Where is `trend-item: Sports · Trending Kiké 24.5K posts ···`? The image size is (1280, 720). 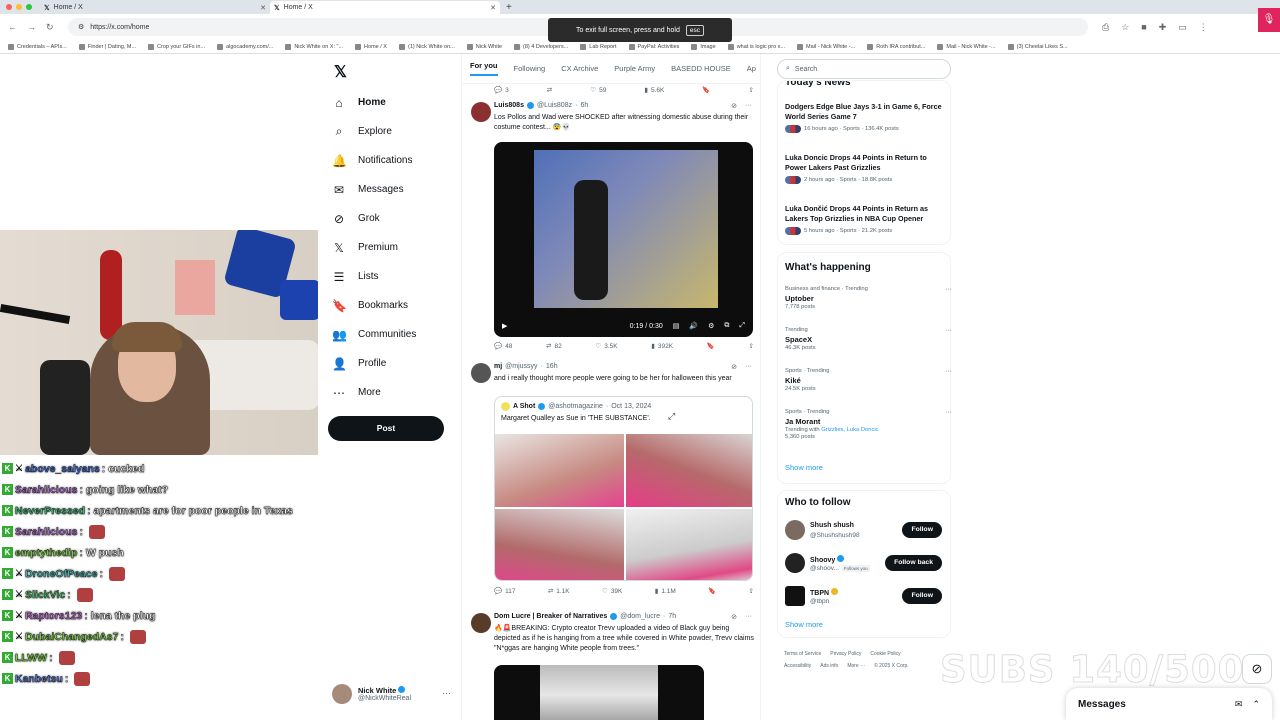 trend-item: Sports · Trending Kiké 24.5K posts ··· is located at coordinates (868, 380).